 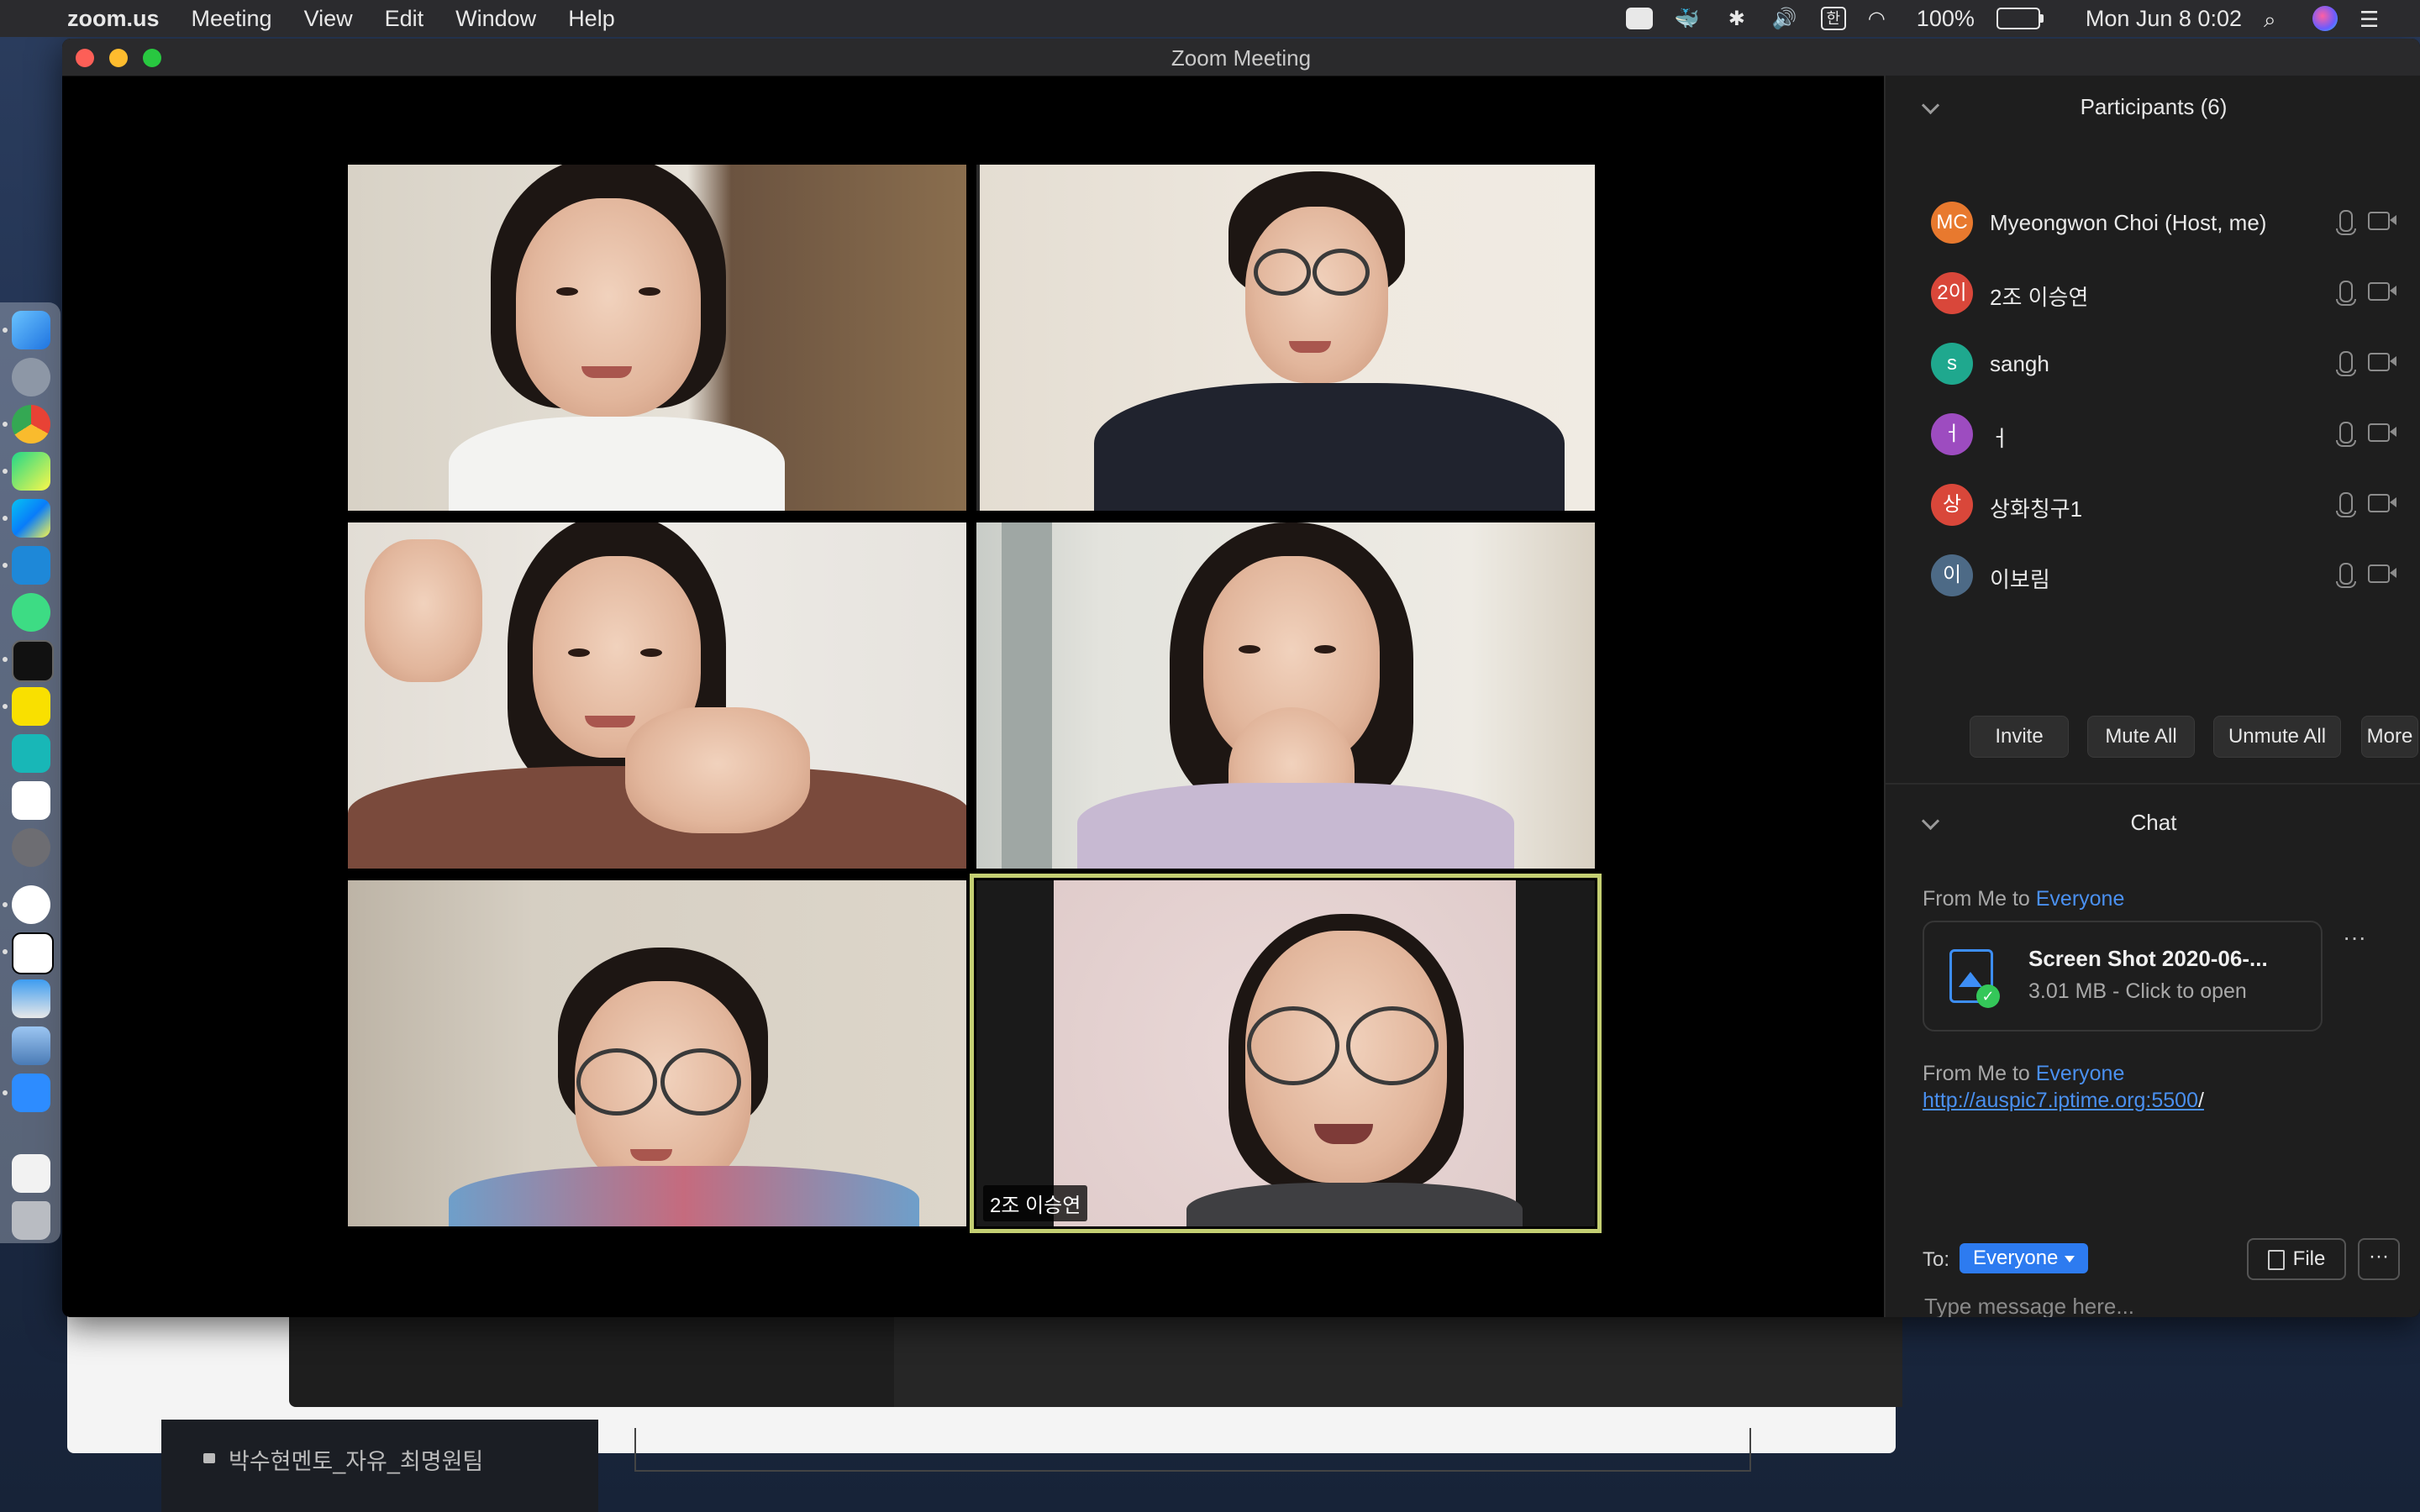 I want to click on recipient-select: Everyone, so click(x=2025, y=1258).